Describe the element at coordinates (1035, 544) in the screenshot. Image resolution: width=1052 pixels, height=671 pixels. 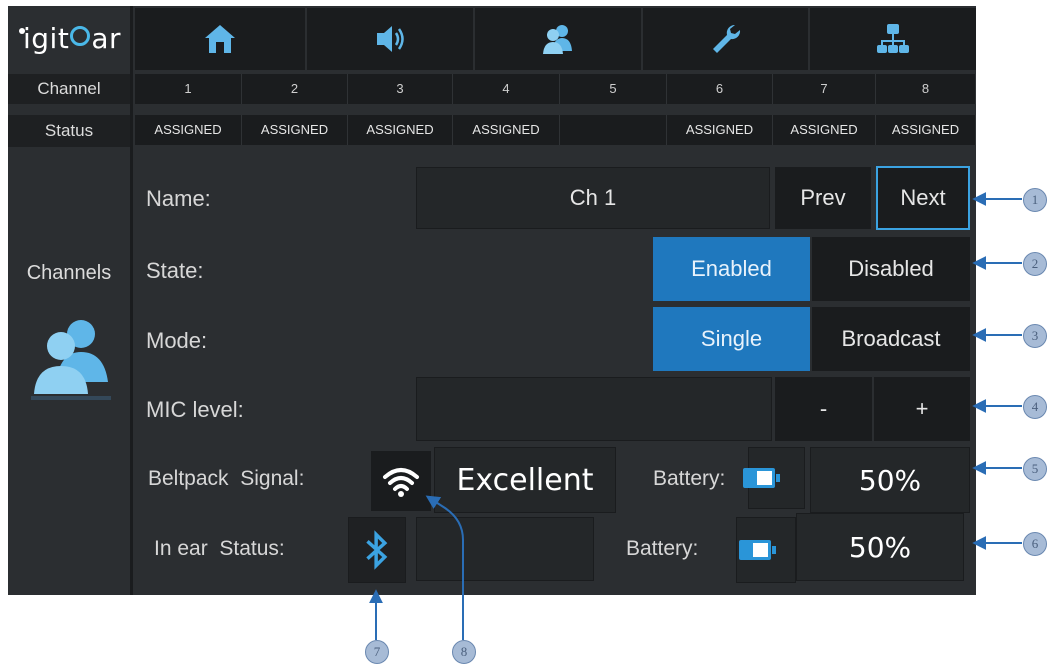
I see `callout-6: 6` at that location.